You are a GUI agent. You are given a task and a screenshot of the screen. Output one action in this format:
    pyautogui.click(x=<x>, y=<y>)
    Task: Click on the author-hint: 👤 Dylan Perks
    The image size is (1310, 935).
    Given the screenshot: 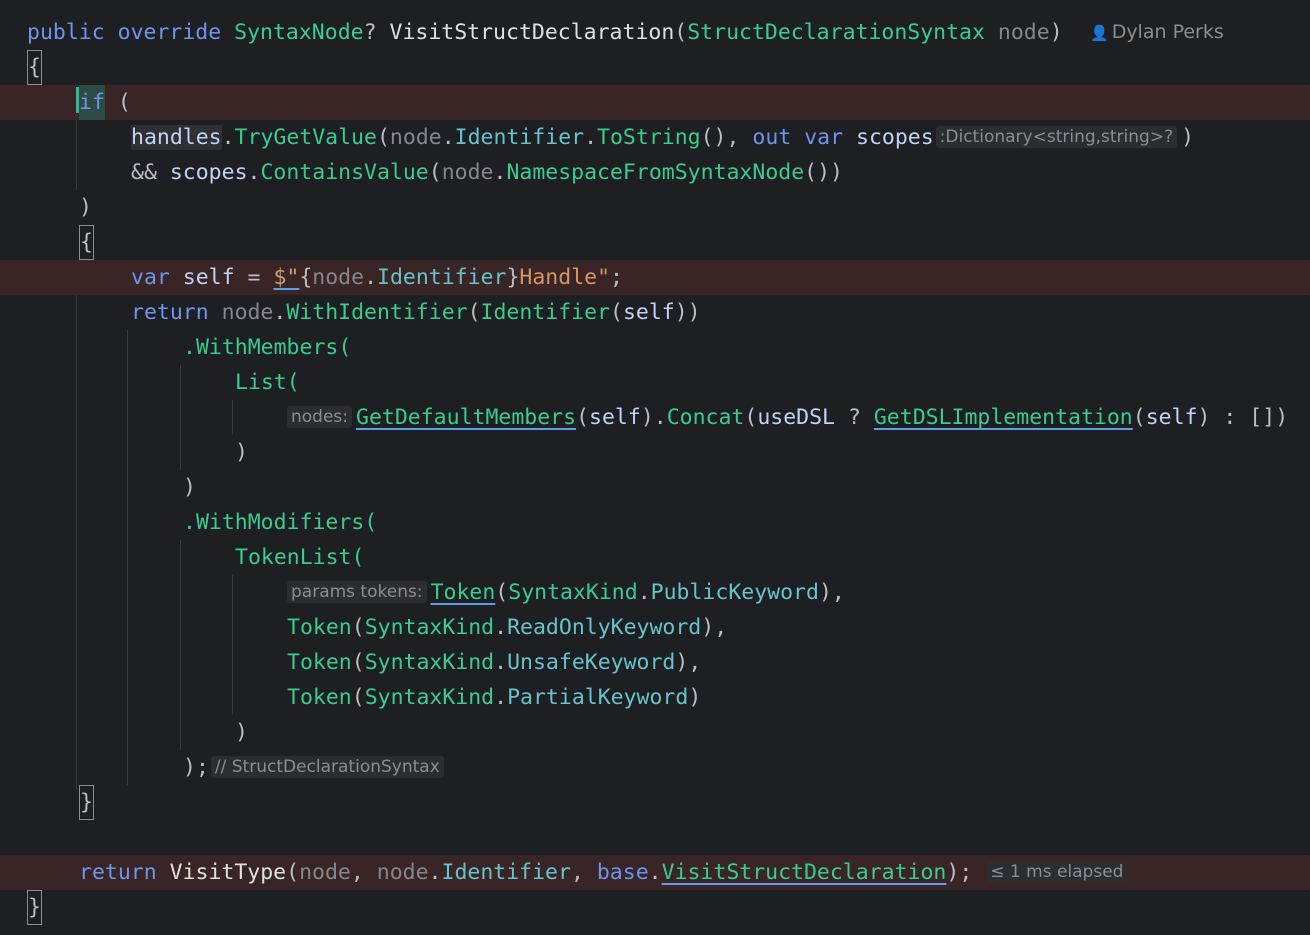 What is the action you would take?
    pyautogui.click(x=1157, y=33)
    